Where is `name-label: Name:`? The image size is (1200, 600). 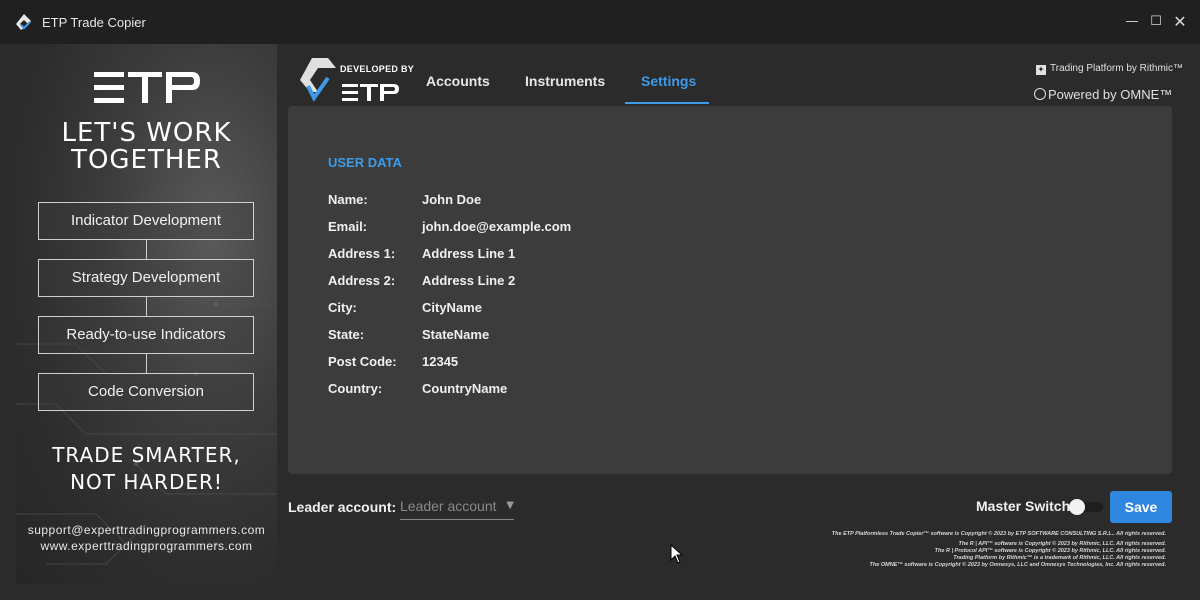
name-label: Name: is located at coordinates (348, 199).